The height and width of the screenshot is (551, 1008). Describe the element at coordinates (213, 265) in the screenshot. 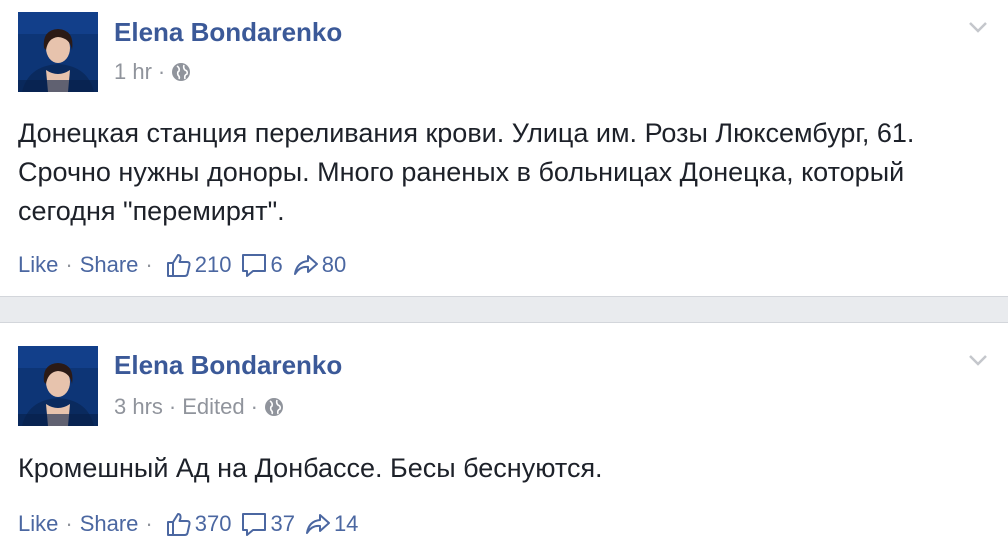

I see `likes-count: 210` at that location.